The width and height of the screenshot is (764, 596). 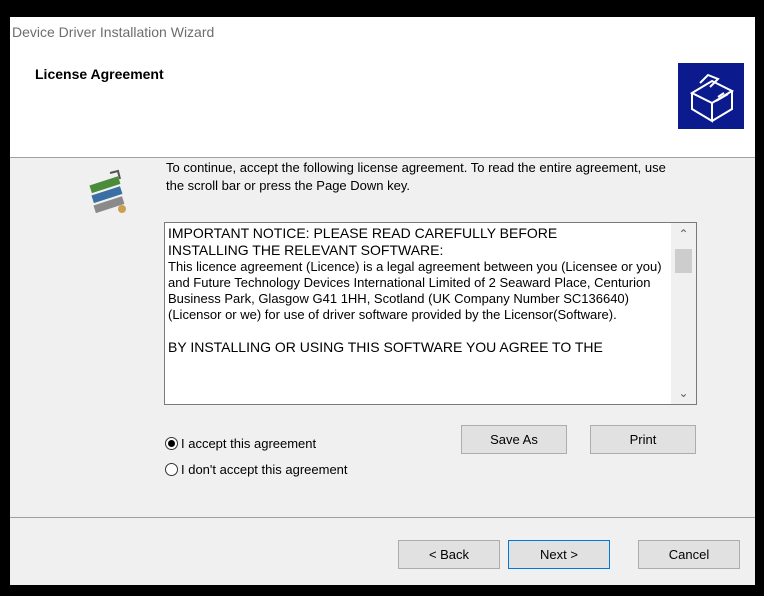 I want to click on decline-label: I don't accept this agreement, so click(x=264, y=469).